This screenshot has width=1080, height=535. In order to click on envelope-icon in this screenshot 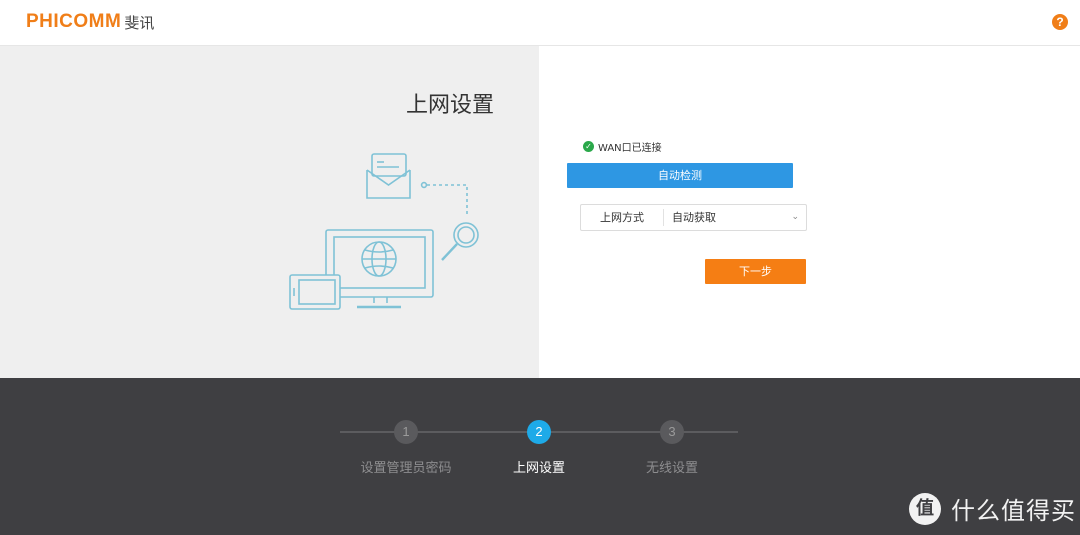, I will do `click(388, 176)`.